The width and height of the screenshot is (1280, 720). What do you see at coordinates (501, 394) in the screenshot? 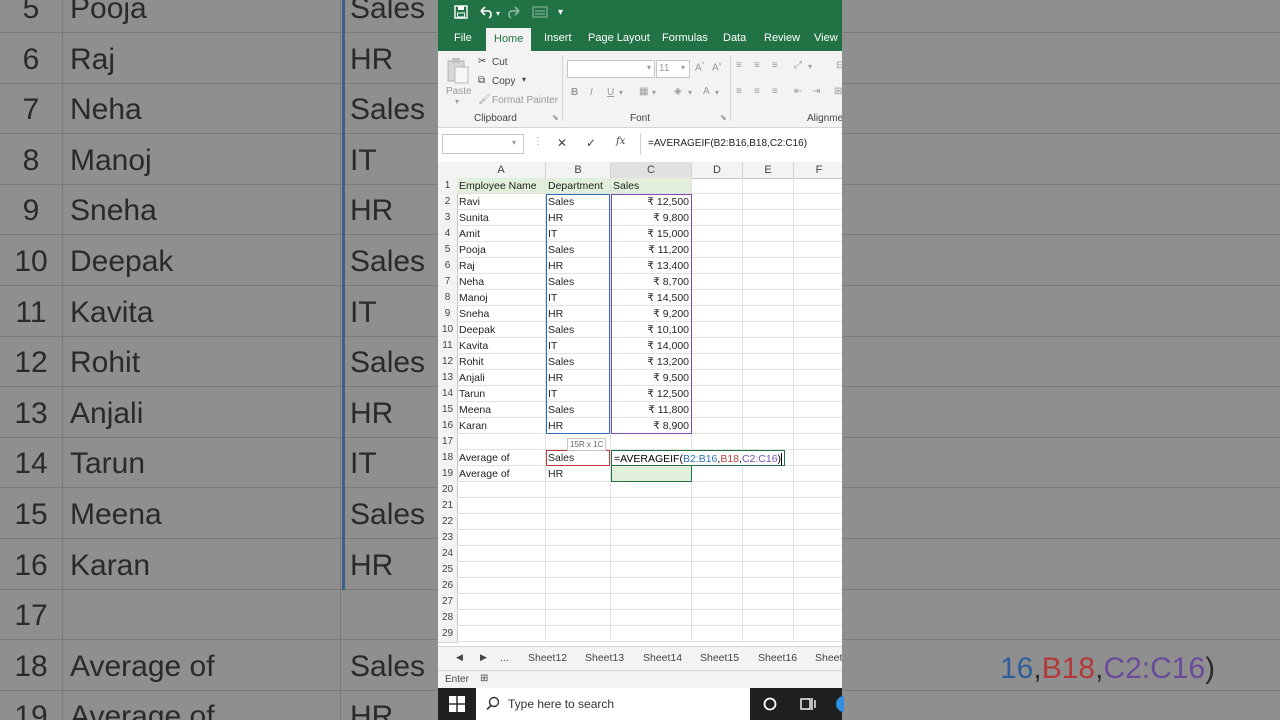
I see `cell-a14: Tarun` at bounding box center [501, 394].